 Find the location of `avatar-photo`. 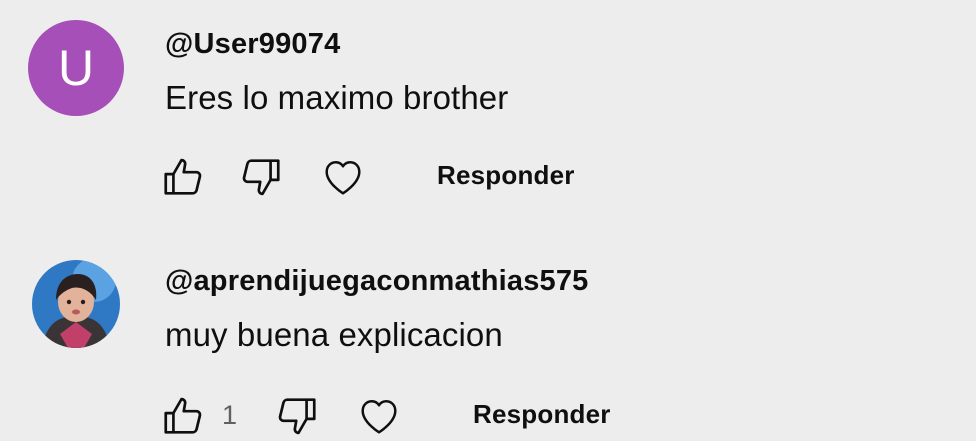

avatar-photo is located at coordinates (76, 304).